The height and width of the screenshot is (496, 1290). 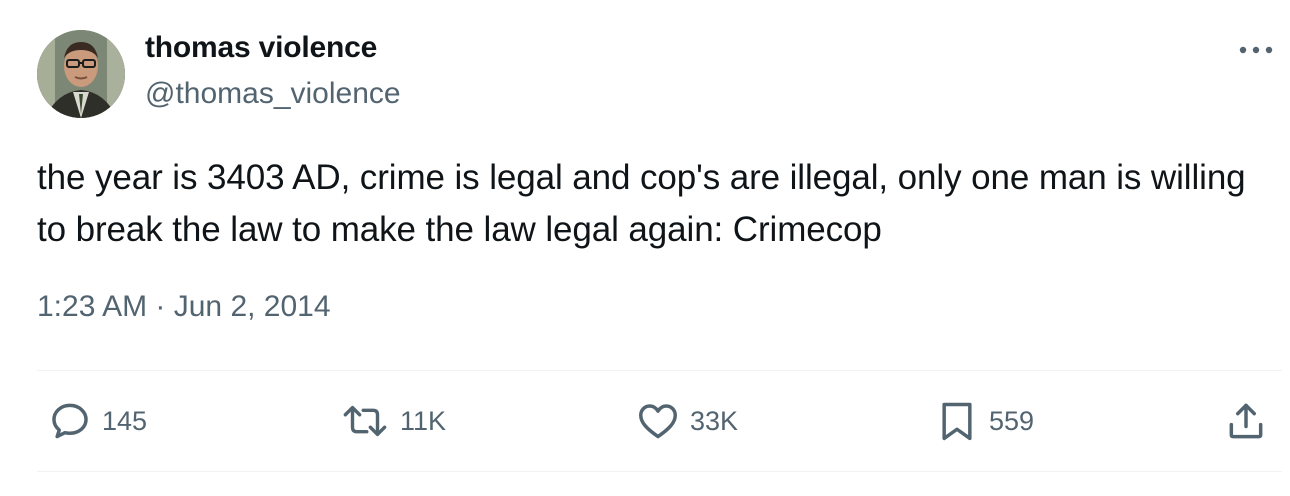 What do you see at coordinates (957, 421) in the screenshot?
I see `bookmark-icon` at bounding box center [957, 421].